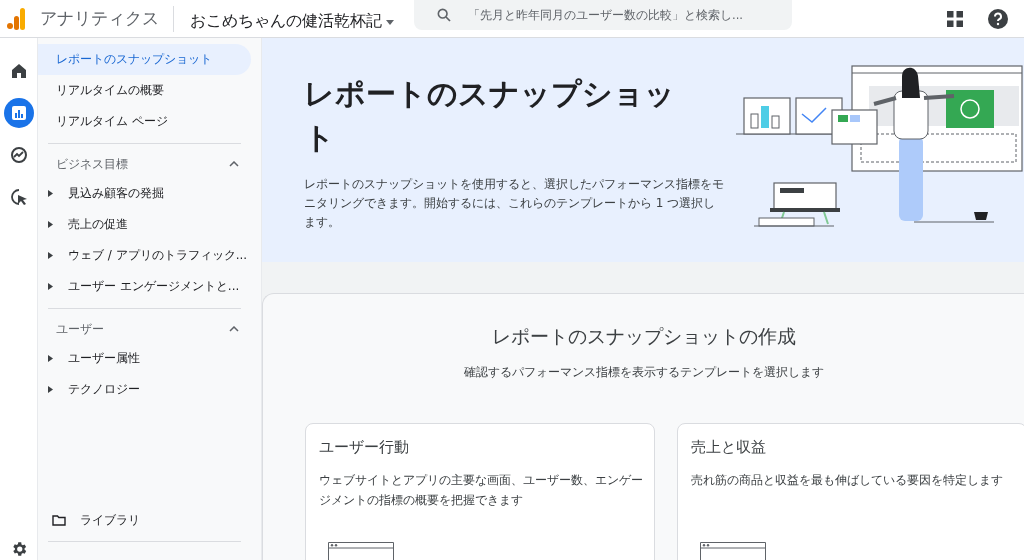 This screenshot has height=560, width=1024. What do you see at coordinates (144, 59) in the screenshot?
I see `nav-item: レポートのスナップショット` at bounding box center [144, 59].